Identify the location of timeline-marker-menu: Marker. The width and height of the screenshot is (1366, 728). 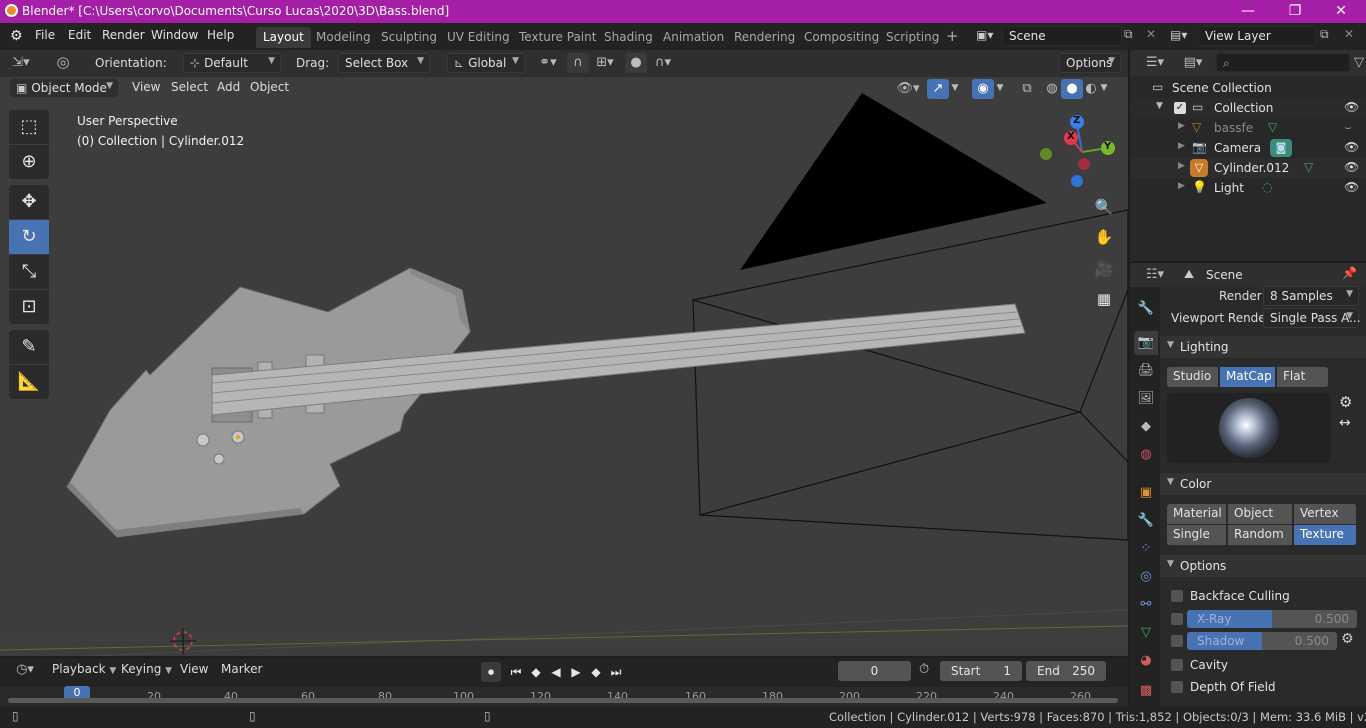
(241, 670).